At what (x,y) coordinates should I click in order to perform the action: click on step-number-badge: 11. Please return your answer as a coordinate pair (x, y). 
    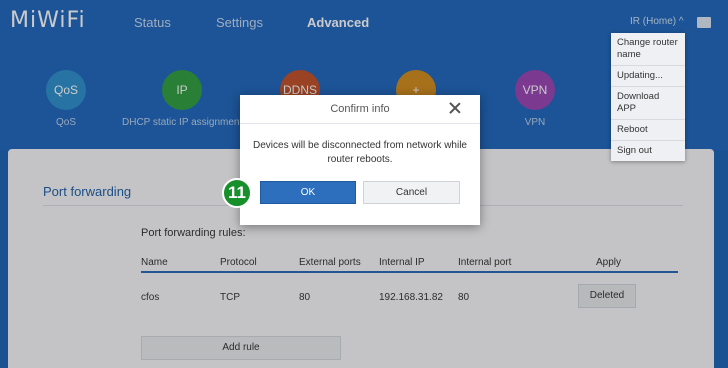
    Looking at the image, I should click on (237, 193).